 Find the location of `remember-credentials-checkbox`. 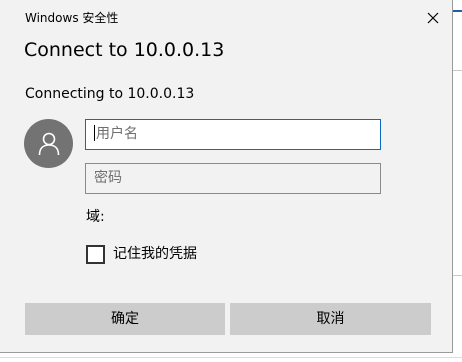

remember-credentials-checkbox is located at coordinates (95, 254).